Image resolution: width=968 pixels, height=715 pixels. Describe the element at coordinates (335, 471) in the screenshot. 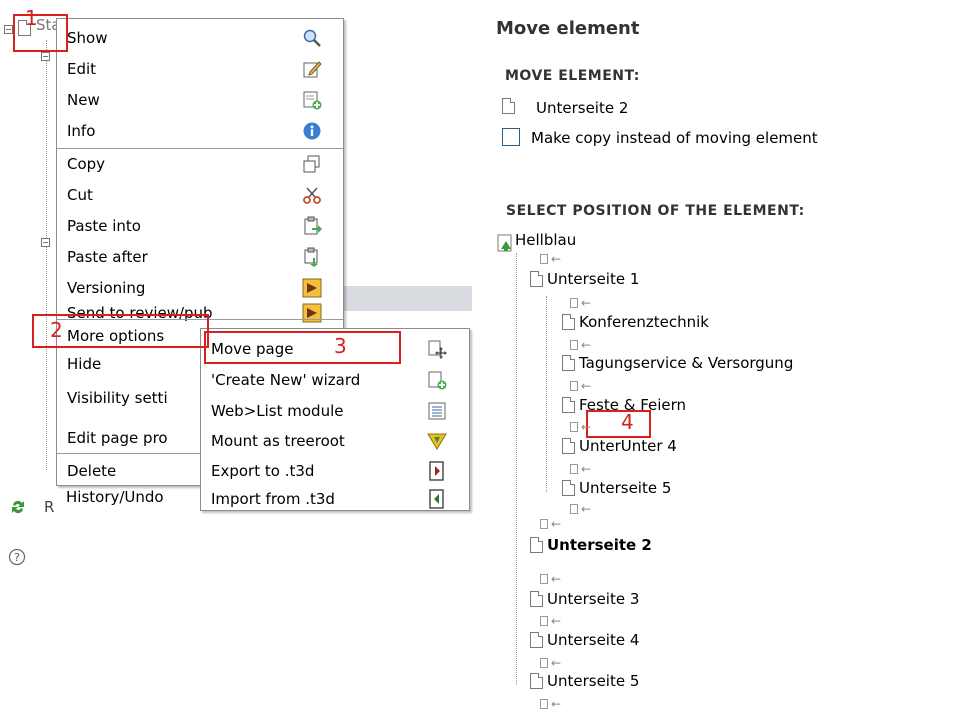

I see `submenu-item-export-t3d: Export to .t3d` at that location.